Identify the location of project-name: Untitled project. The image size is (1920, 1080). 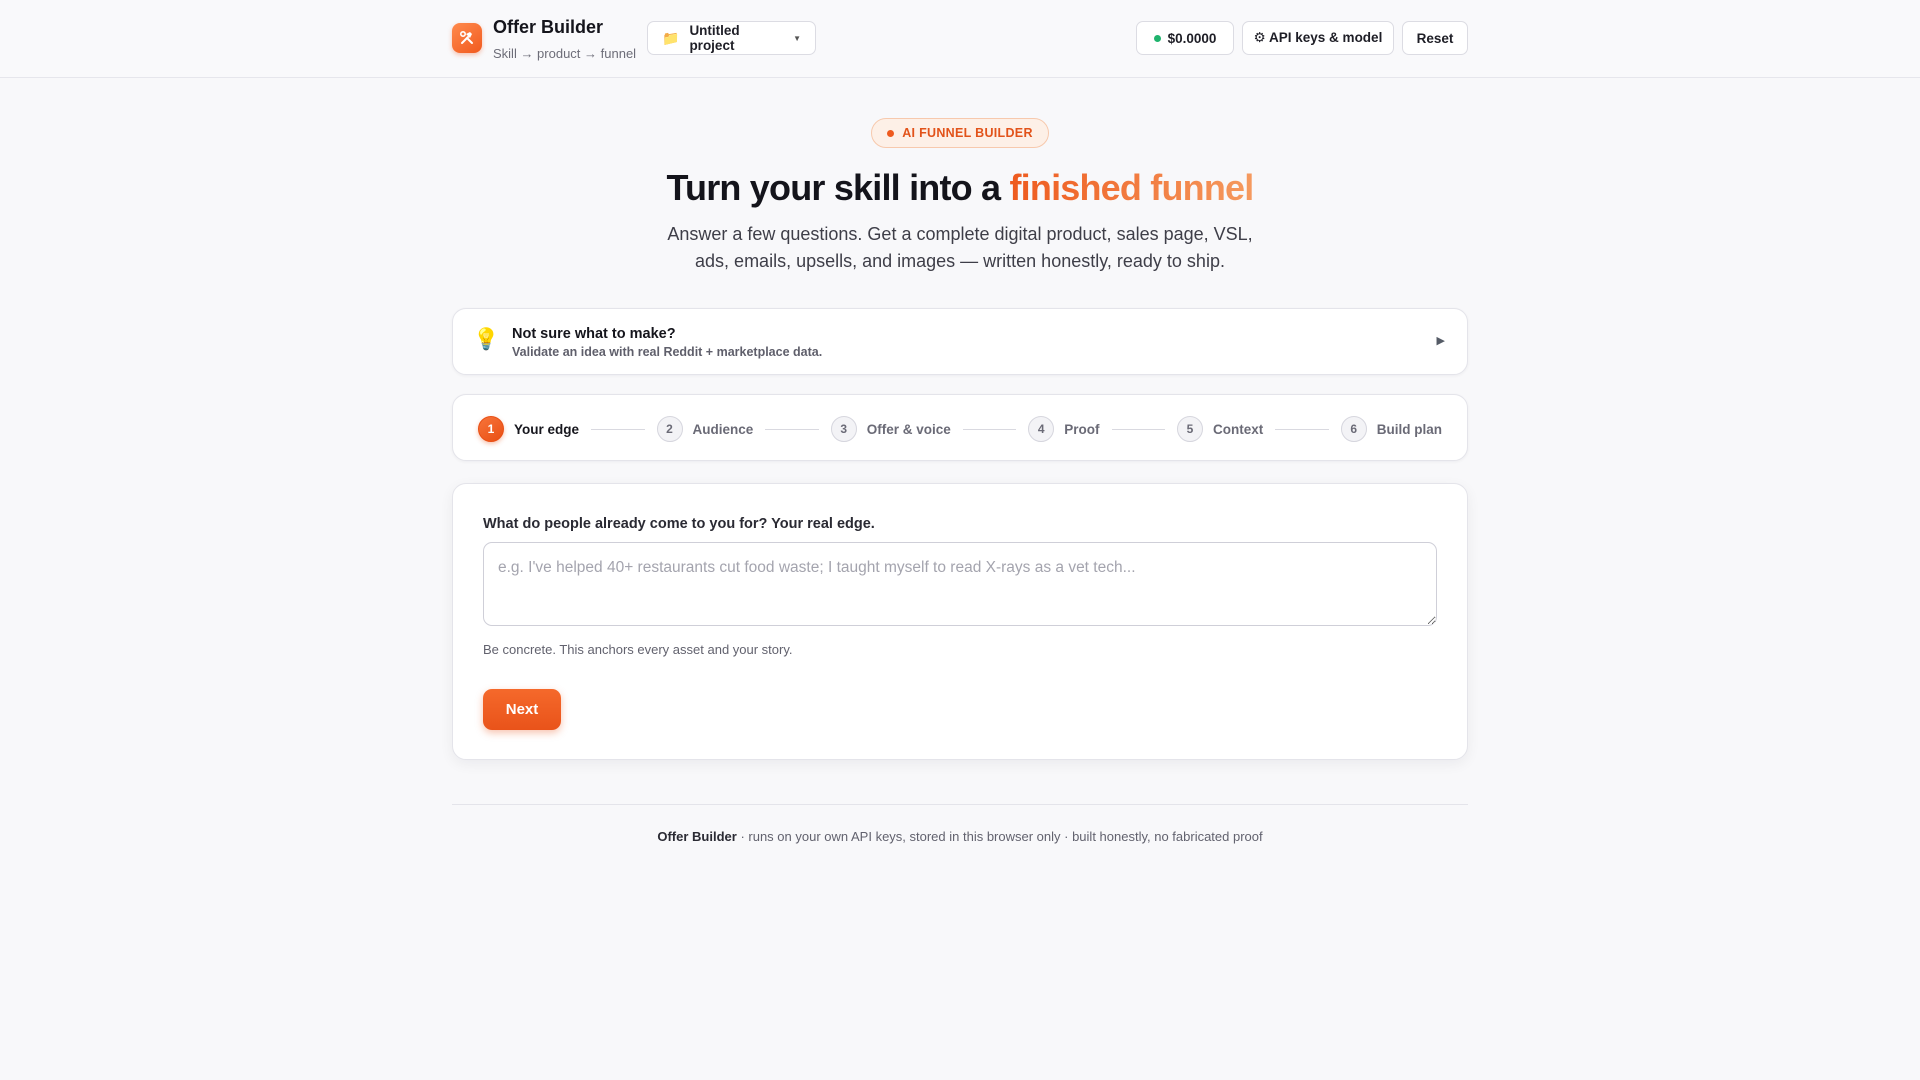
(714, 38).